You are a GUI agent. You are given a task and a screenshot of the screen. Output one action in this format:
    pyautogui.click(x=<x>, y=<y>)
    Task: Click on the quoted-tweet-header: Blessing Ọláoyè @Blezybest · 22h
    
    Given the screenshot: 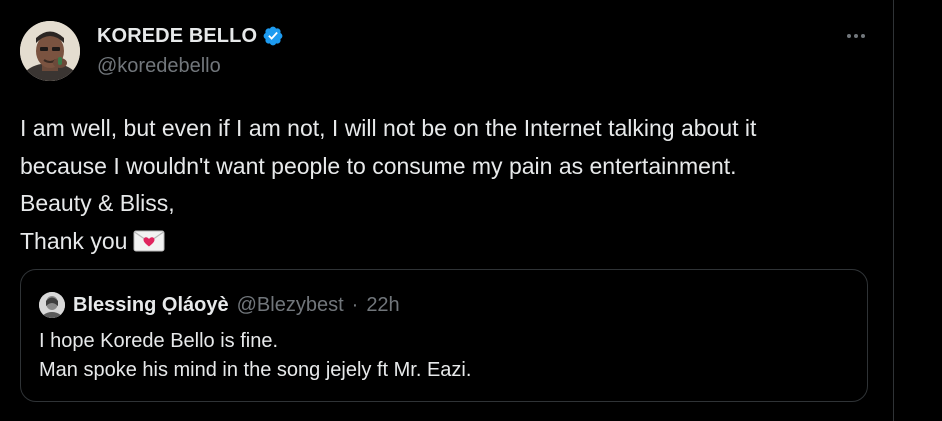 What is the action you would take?
    pyautogui.click(x=219, y=305)
    